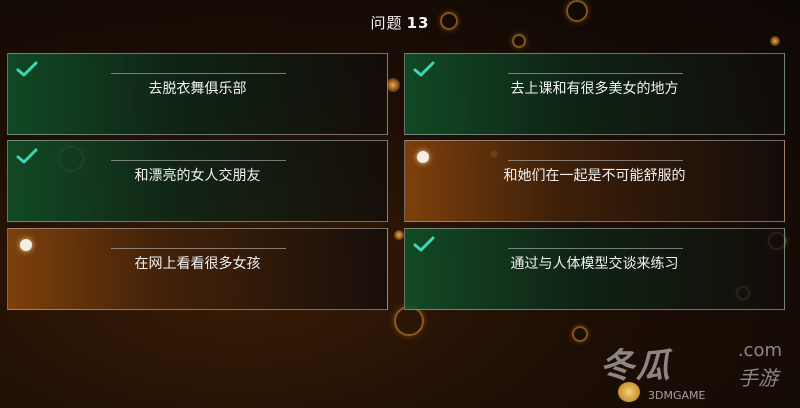  I want to click on question-number: 13, so click(418, 23).